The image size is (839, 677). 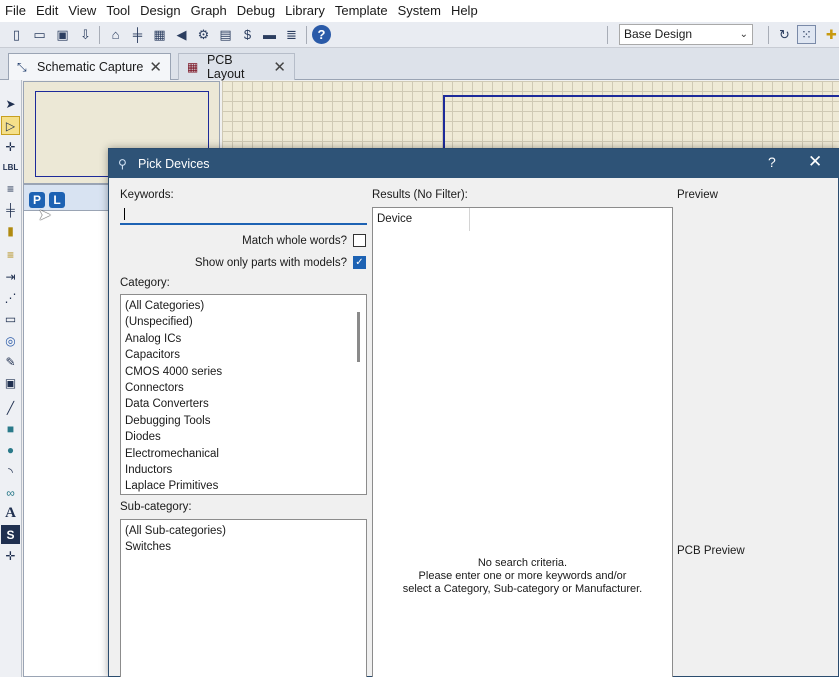 What do you see at coordinates (10, 167) in the screenshot?
I see `wire-label-icon: LBL` at bounding box center [10, 167].